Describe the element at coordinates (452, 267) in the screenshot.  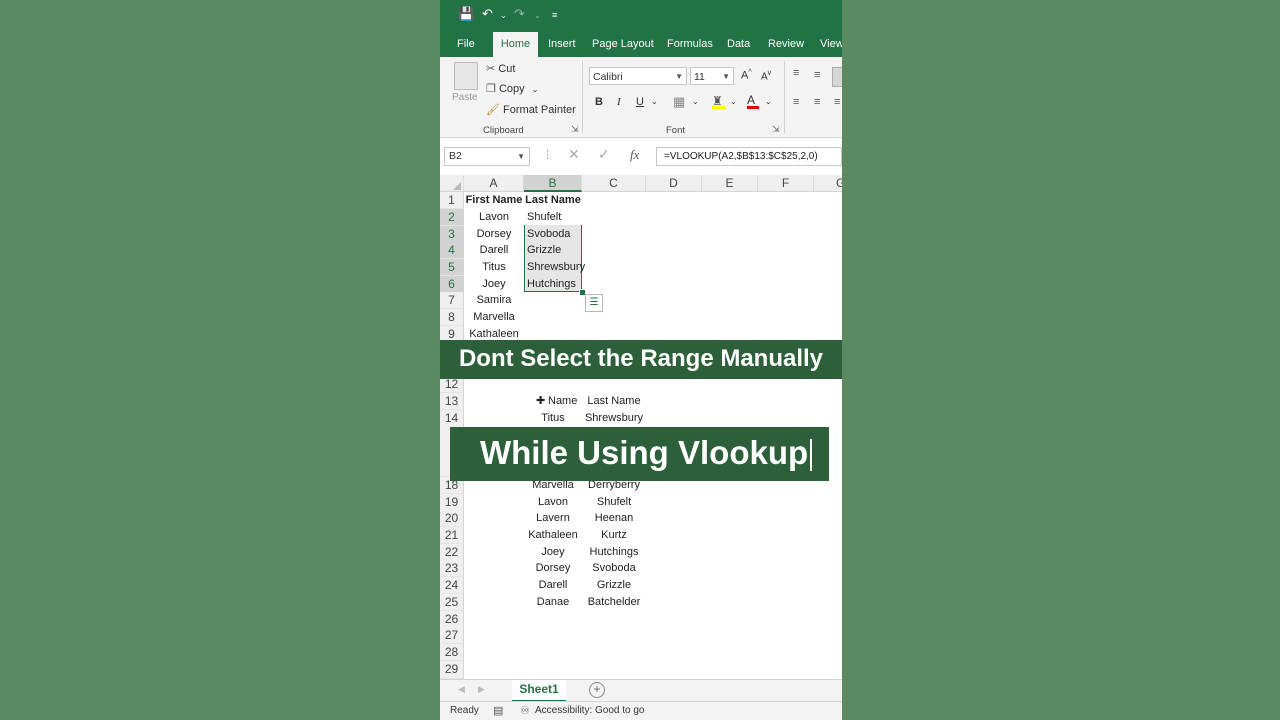
I see `row-header: 5` at that location.